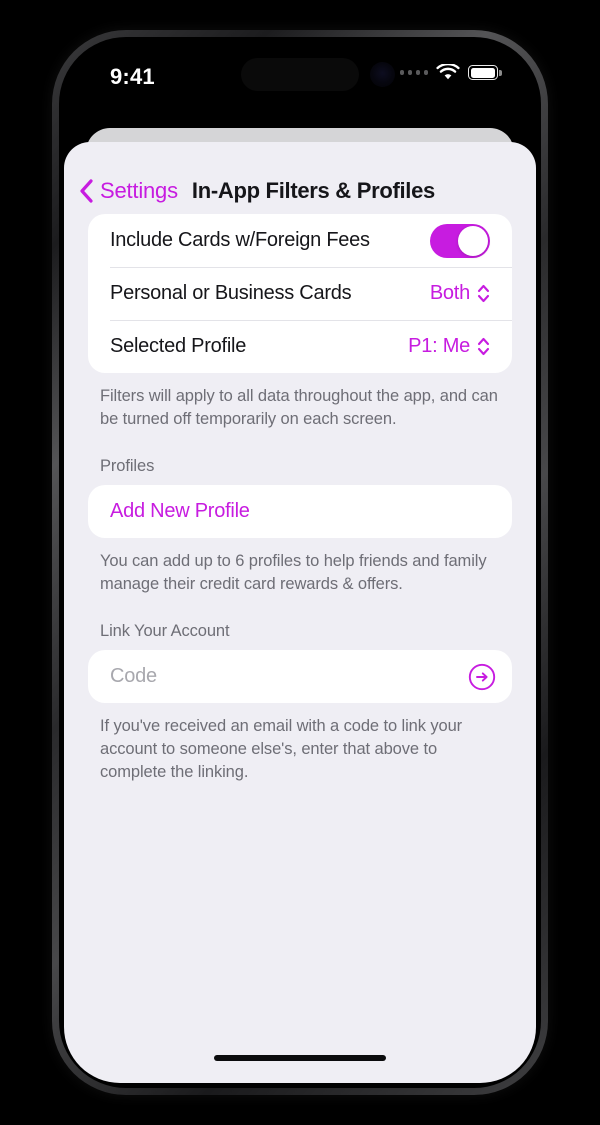  I want to click on wifi-icon, so click(448, 72).